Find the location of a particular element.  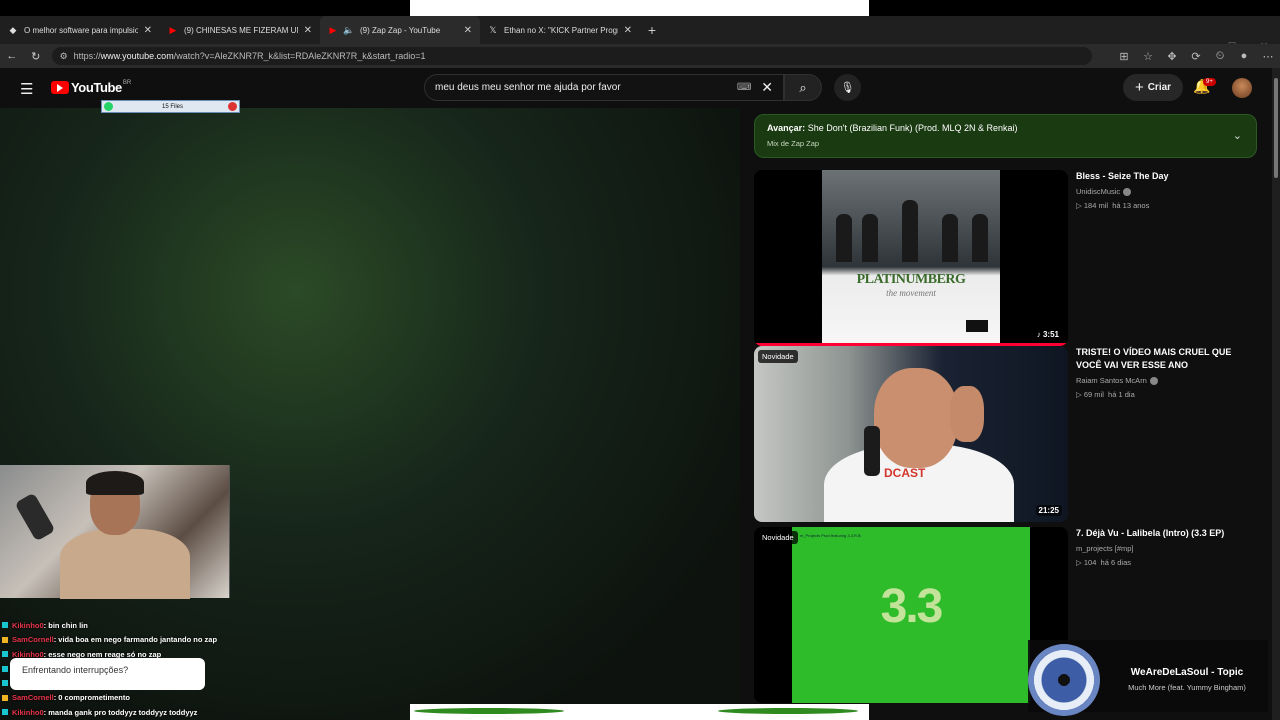

page-scrollbar is located at coordinates (1276, 394).